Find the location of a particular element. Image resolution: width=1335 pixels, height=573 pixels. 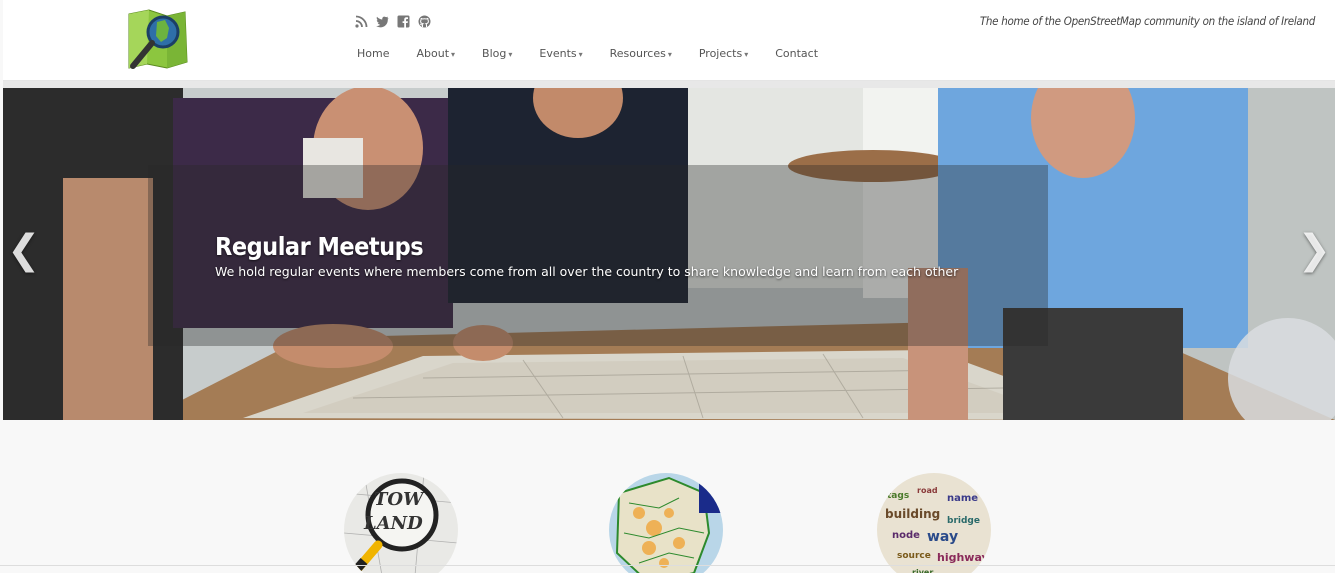

nav-about-label: About is located at coordinates (433, 53).